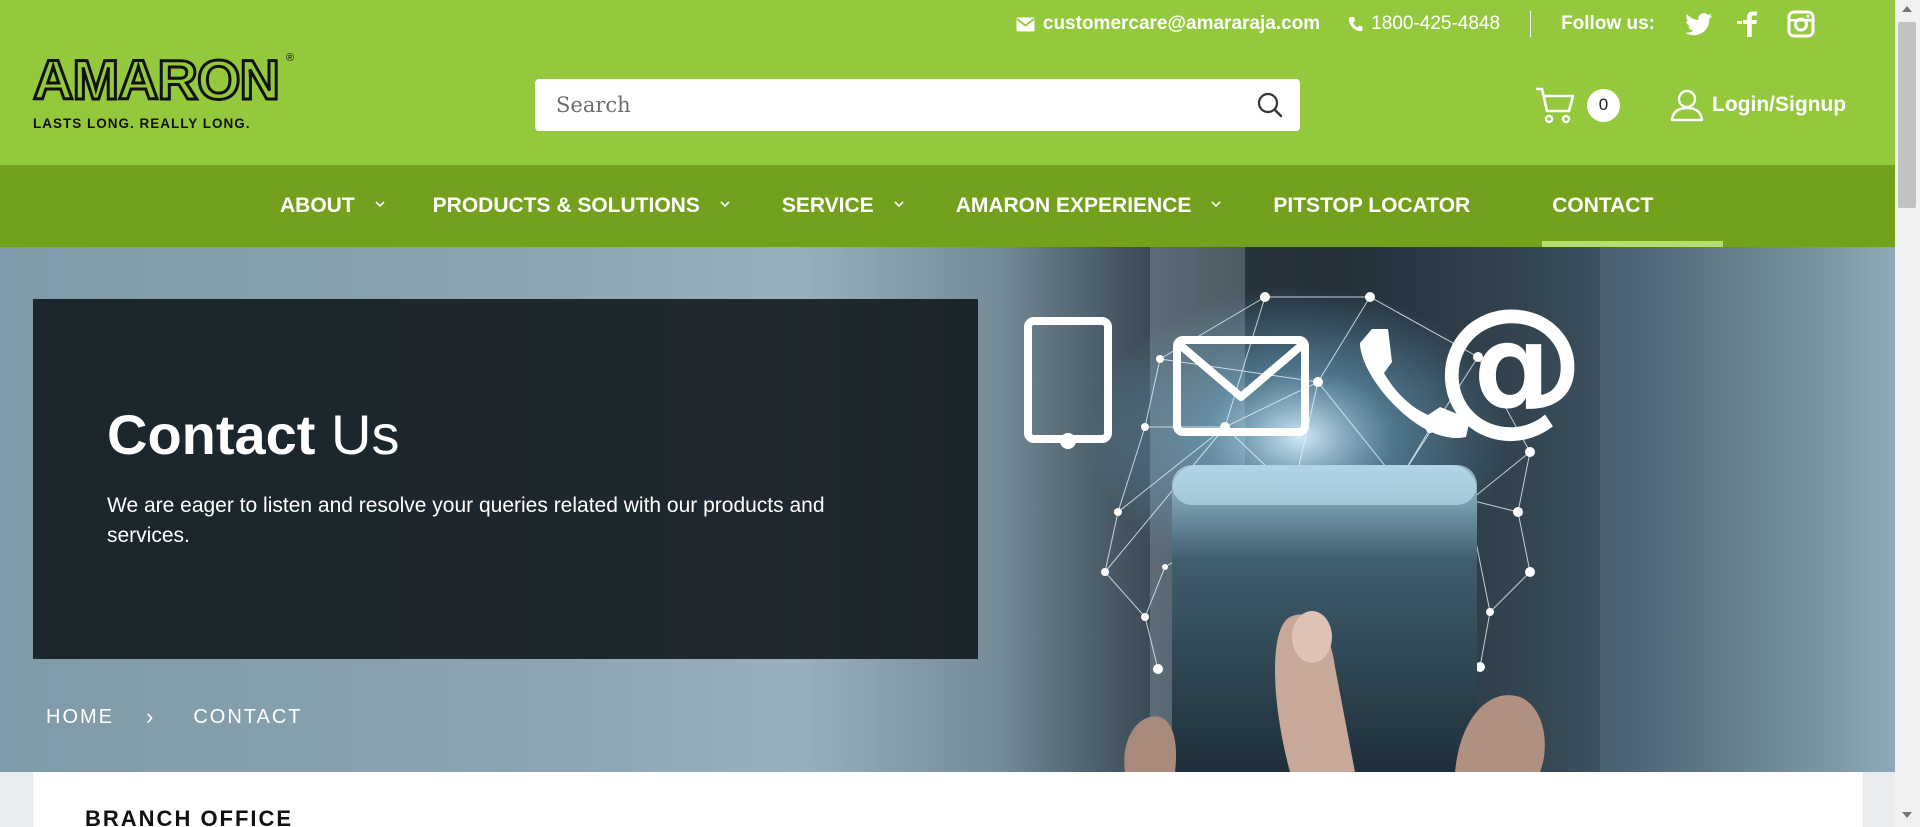  I want to click on title-light: Us, so click(357, 434).